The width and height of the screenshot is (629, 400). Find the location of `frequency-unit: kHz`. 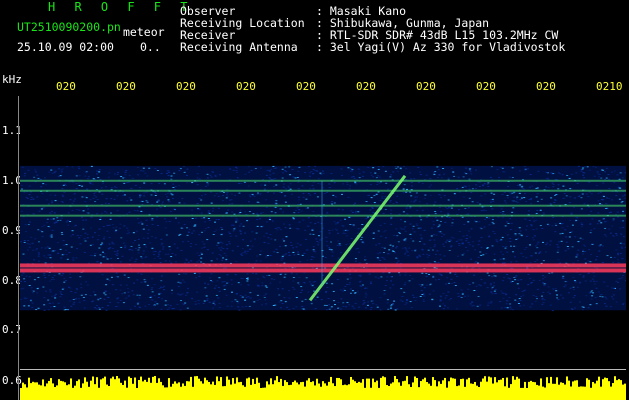

frequency-unit: kHz is located at coordinates (12, 79).